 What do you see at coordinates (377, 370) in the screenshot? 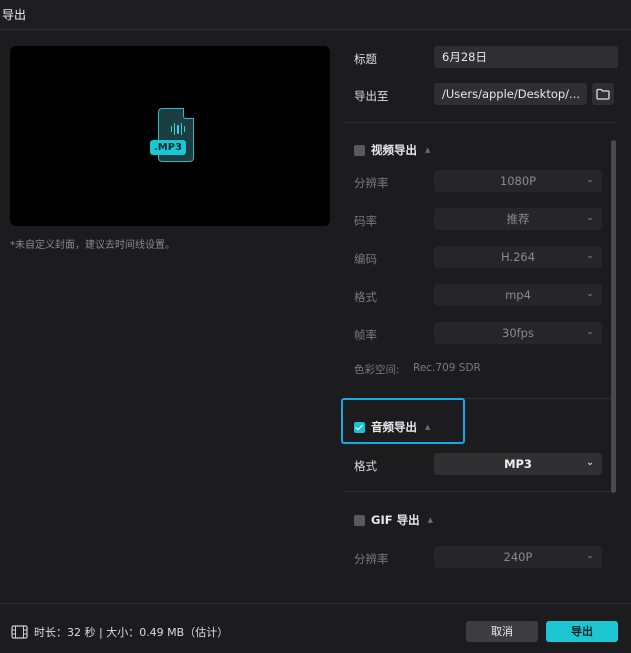
I see `colorspace-label: 色彩空间:` at bounding box center [377, 370].